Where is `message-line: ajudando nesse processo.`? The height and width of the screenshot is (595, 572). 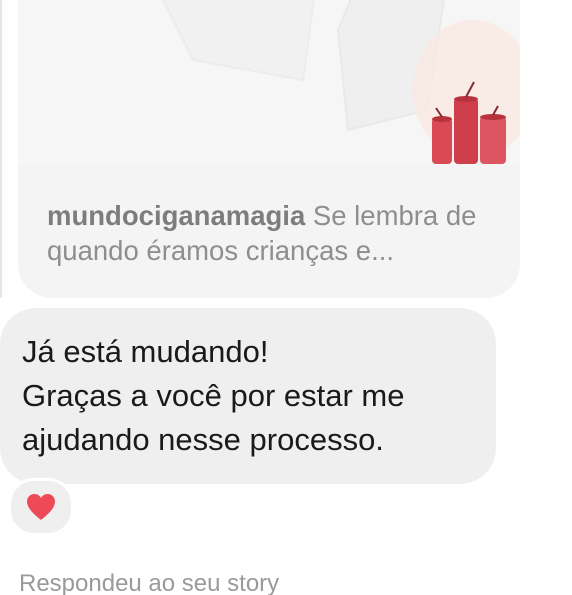
message-line: ajudando nesse processo. is located at coordinates (203, 439).